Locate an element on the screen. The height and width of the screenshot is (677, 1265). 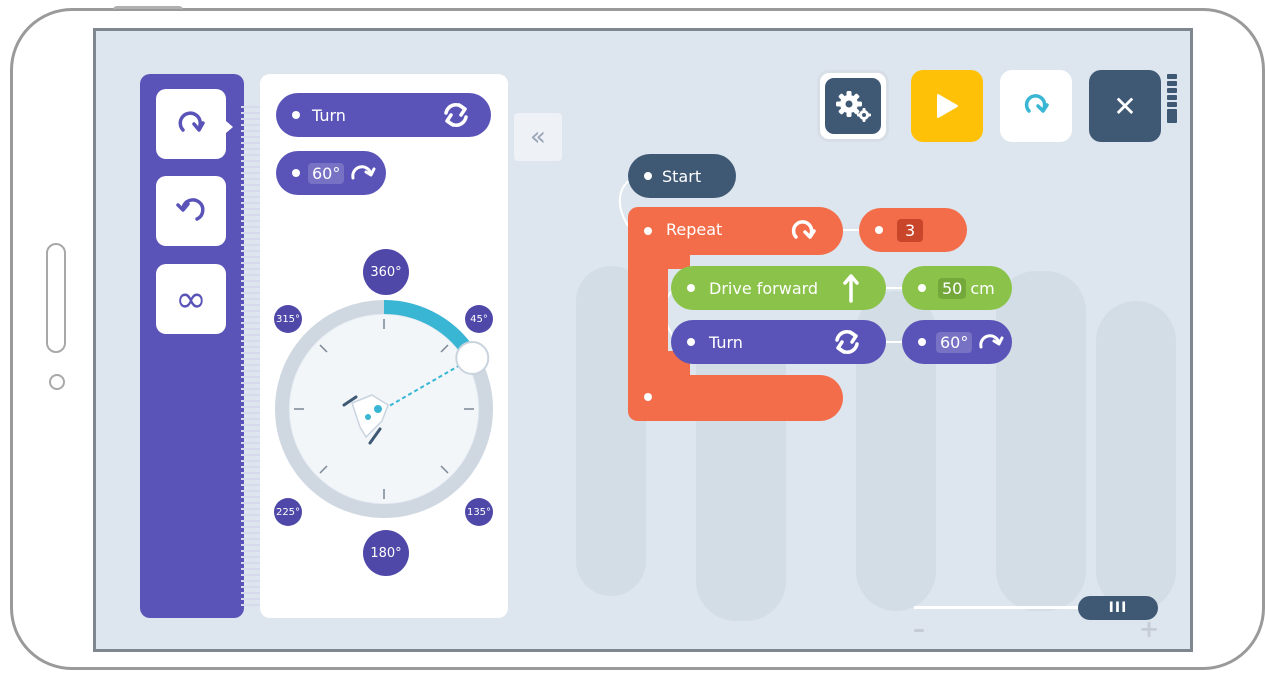
start-block-label: Start is located at coordinates (682, 176).